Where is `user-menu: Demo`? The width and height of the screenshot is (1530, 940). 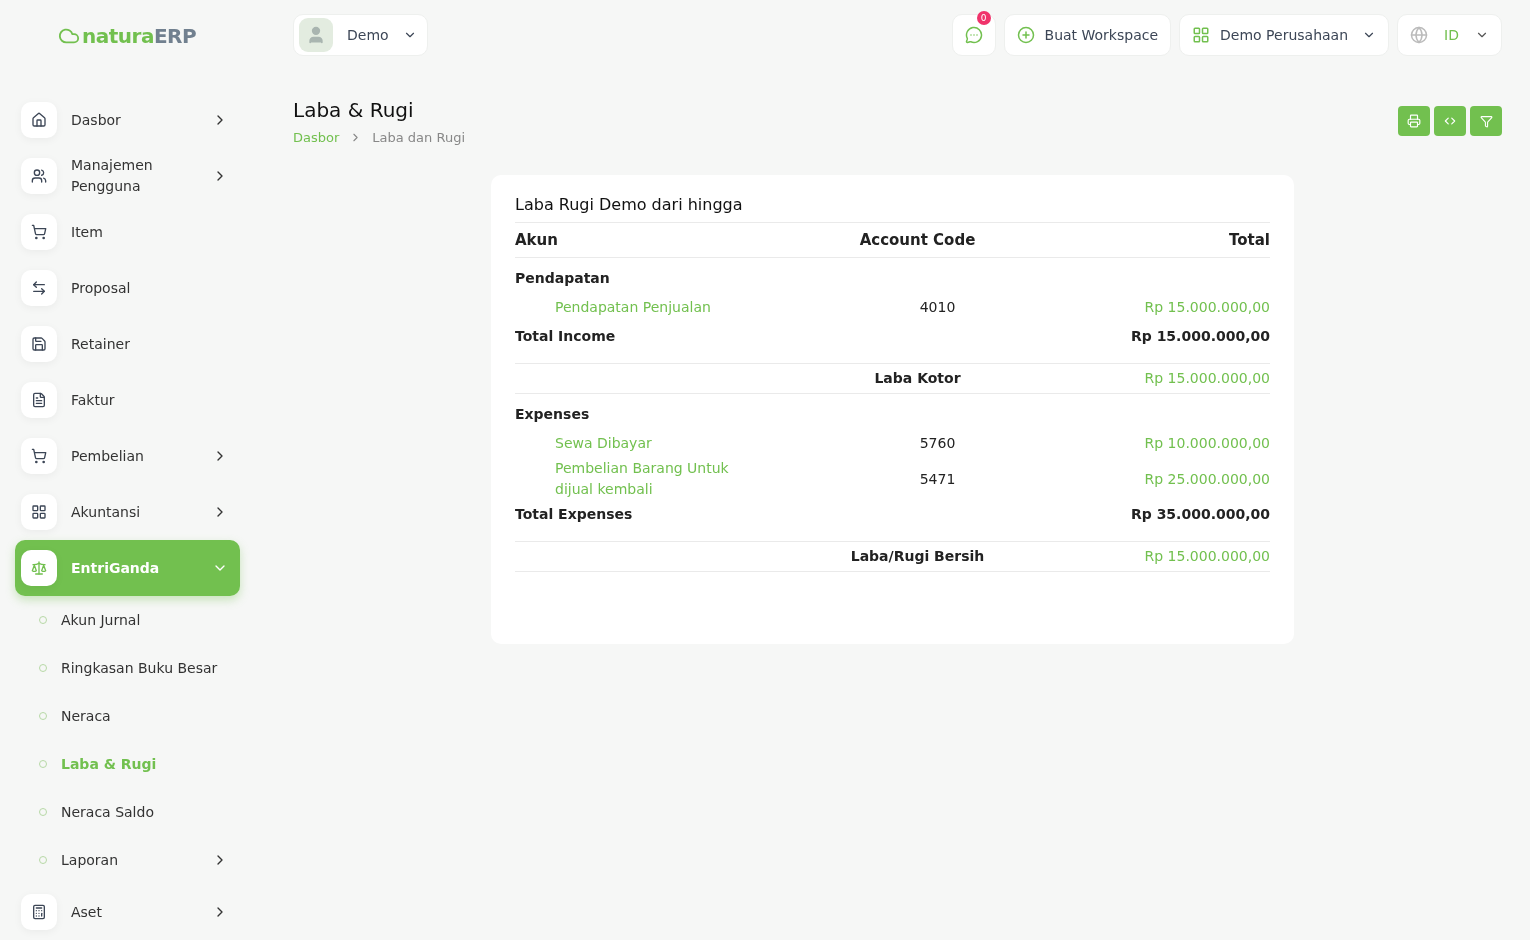 user-menu: Demo is located at coordinates (360, 35).